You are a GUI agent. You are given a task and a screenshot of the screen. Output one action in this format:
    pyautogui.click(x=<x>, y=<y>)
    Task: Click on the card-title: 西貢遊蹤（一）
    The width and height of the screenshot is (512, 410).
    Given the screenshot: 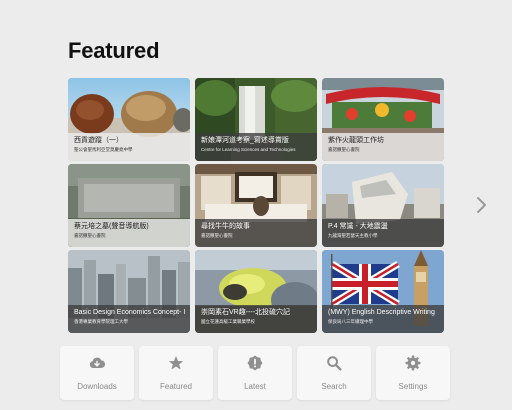 What is the action you would take?
    pyautogui.click(x=98, y=140)
    